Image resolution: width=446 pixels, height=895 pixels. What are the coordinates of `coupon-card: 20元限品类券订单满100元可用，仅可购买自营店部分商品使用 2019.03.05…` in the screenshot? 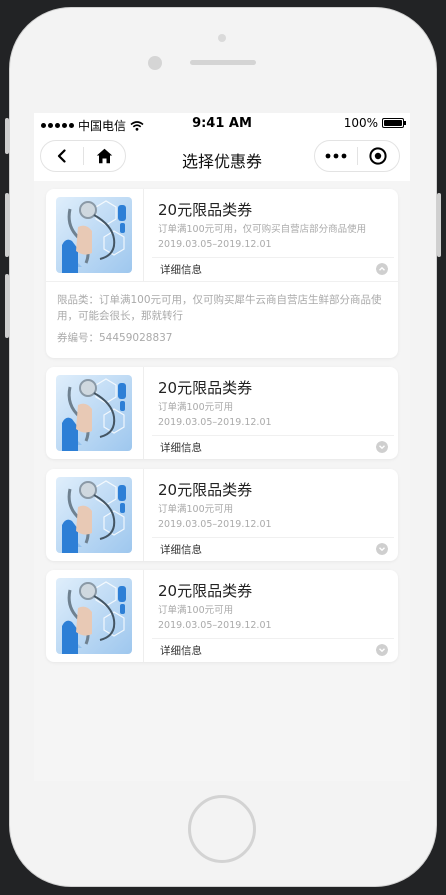 It's located at (222, 273).